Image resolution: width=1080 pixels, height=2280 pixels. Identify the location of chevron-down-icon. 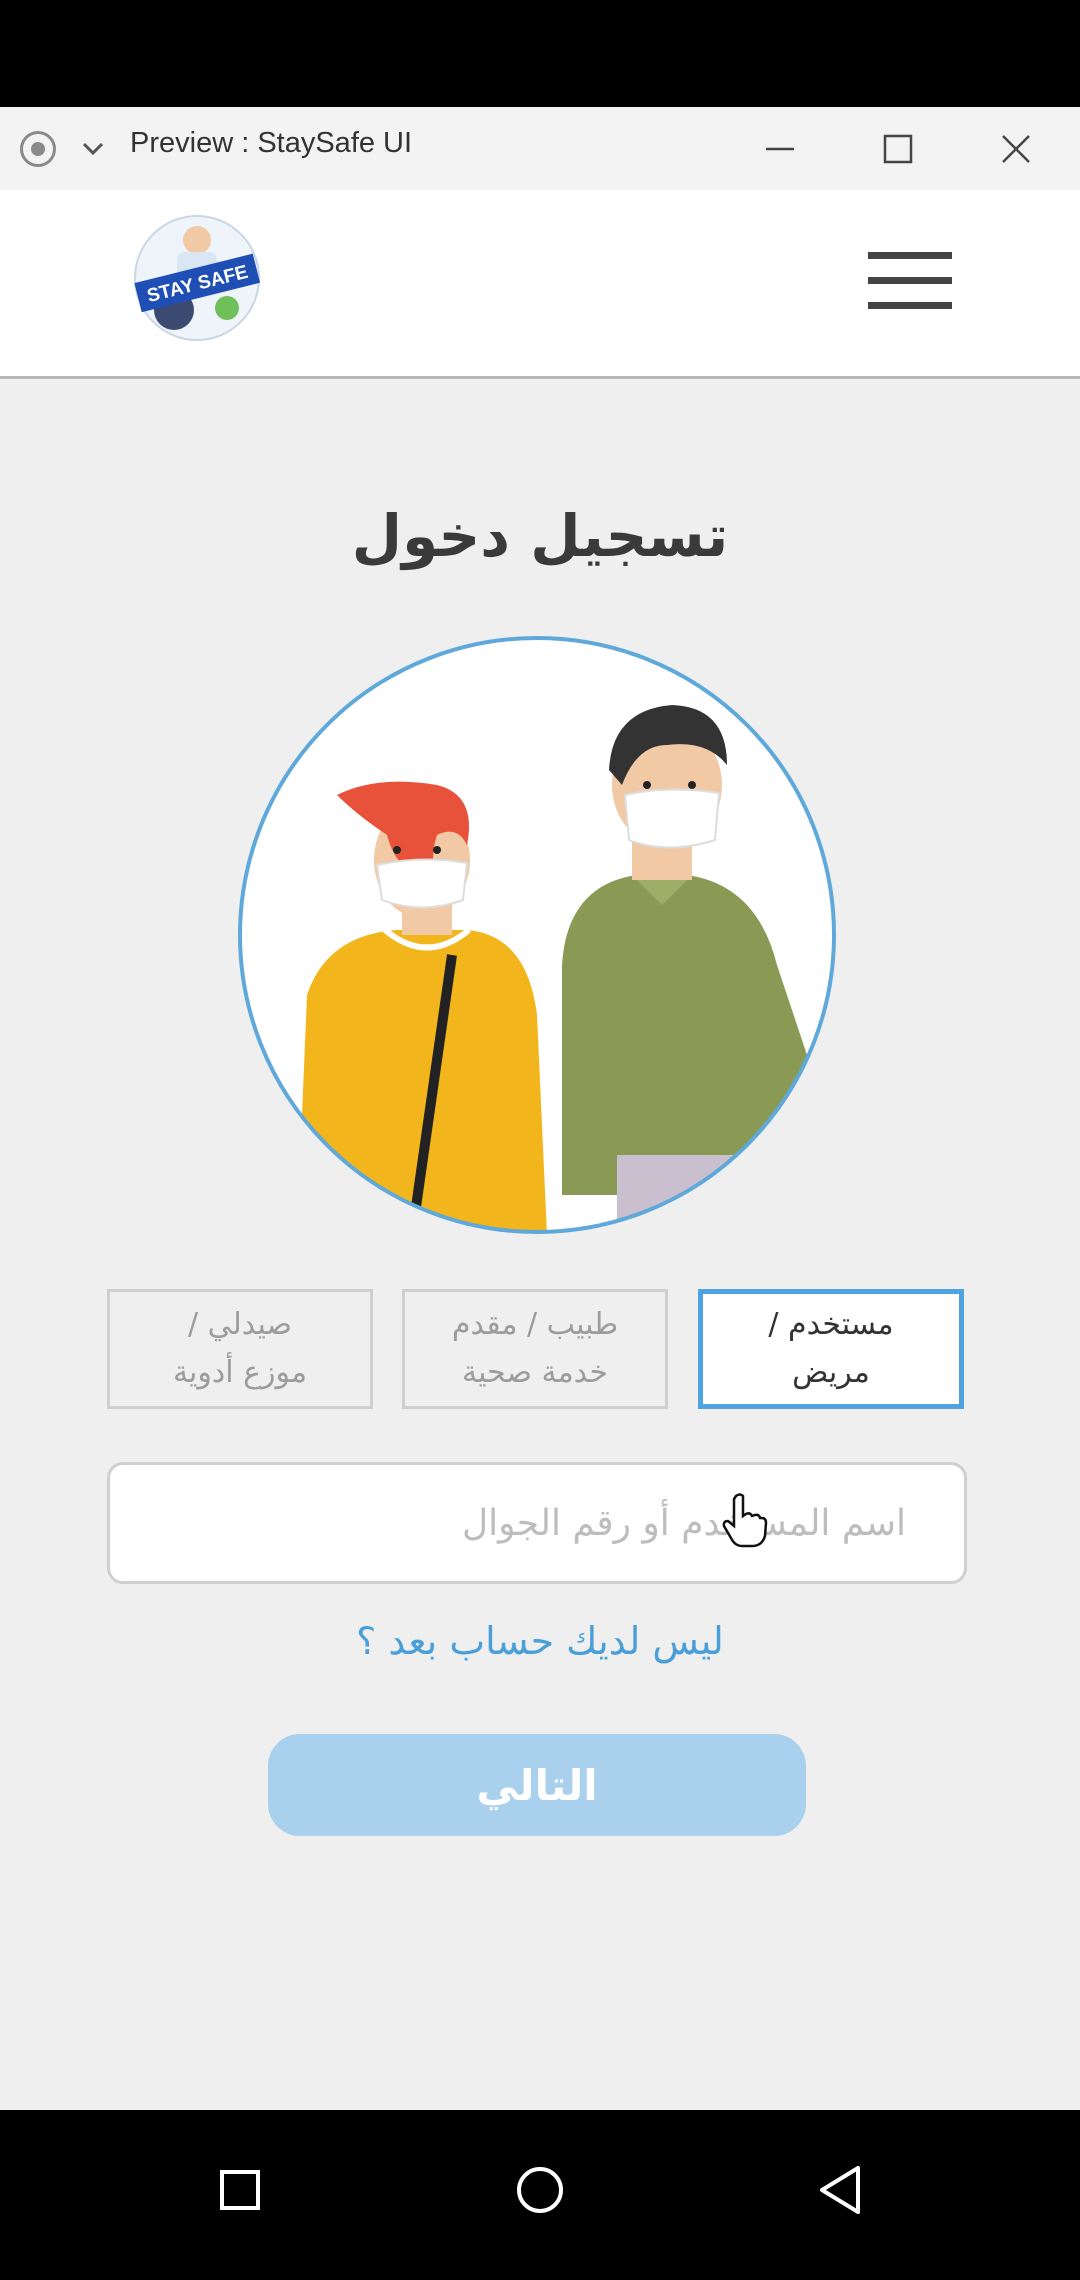
(93, 148).